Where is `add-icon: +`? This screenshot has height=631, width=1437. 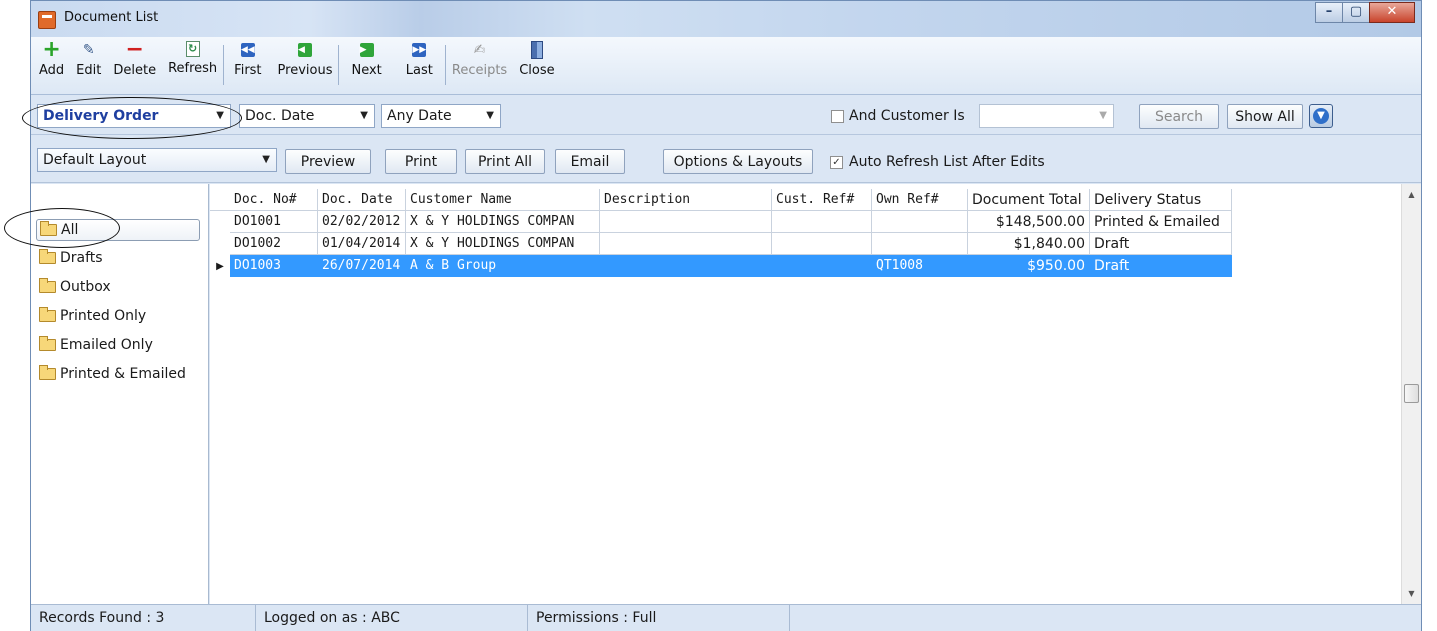 add-icon: + is located at coordinates (51, 49).